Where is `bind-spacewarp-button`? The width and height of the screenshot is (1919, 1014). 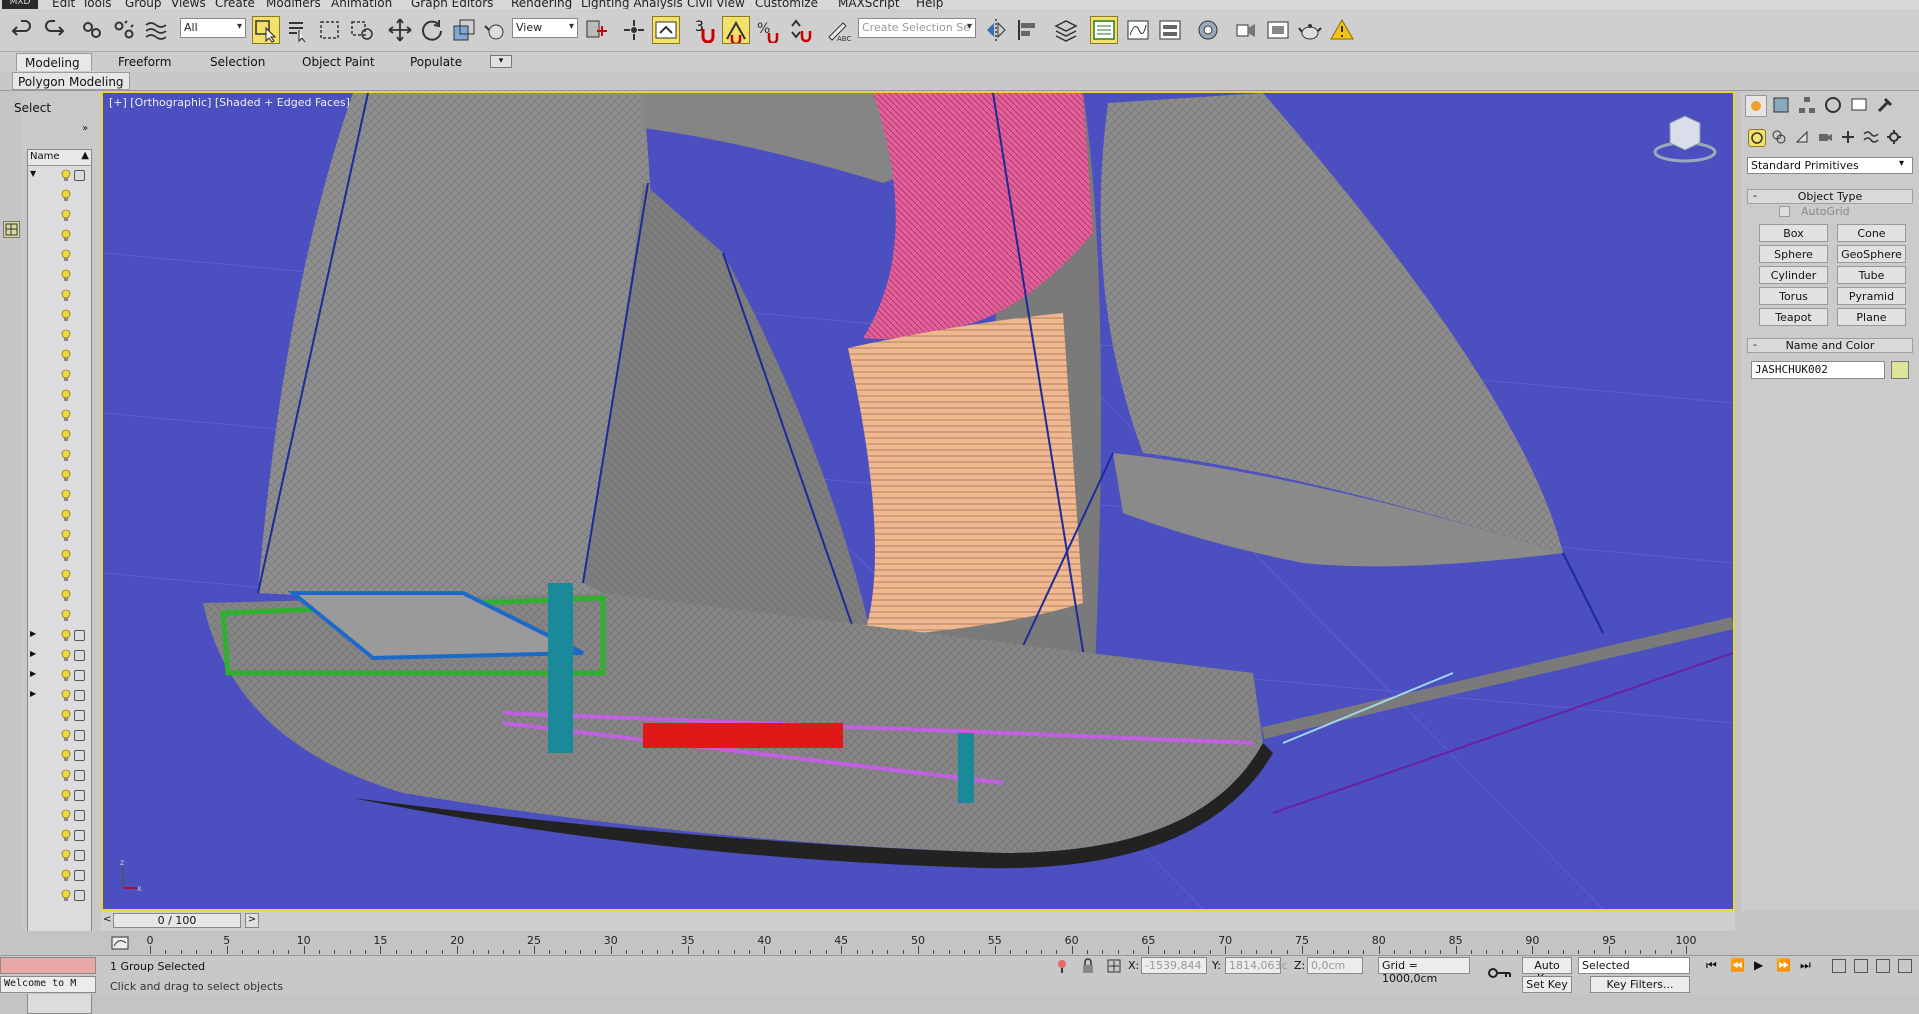 bind-spacewarp-button is located at coordinates (156, 30).